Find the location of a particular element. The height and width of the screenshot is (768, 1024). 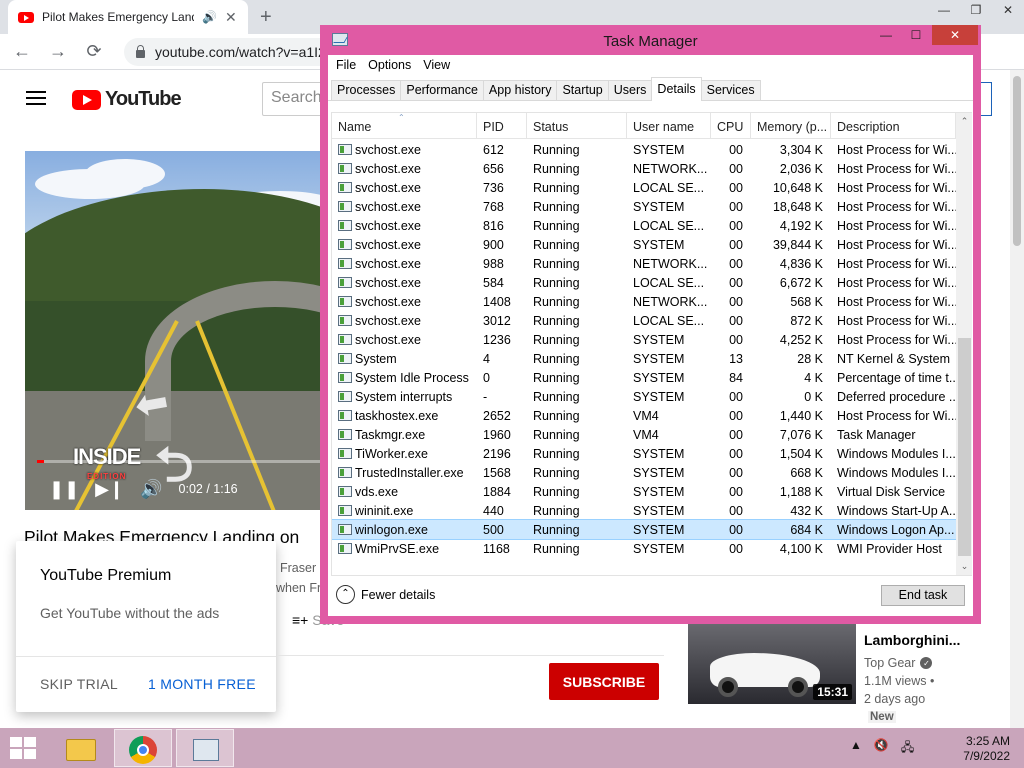

tab-services: Services is located at coordinates (730, 90).